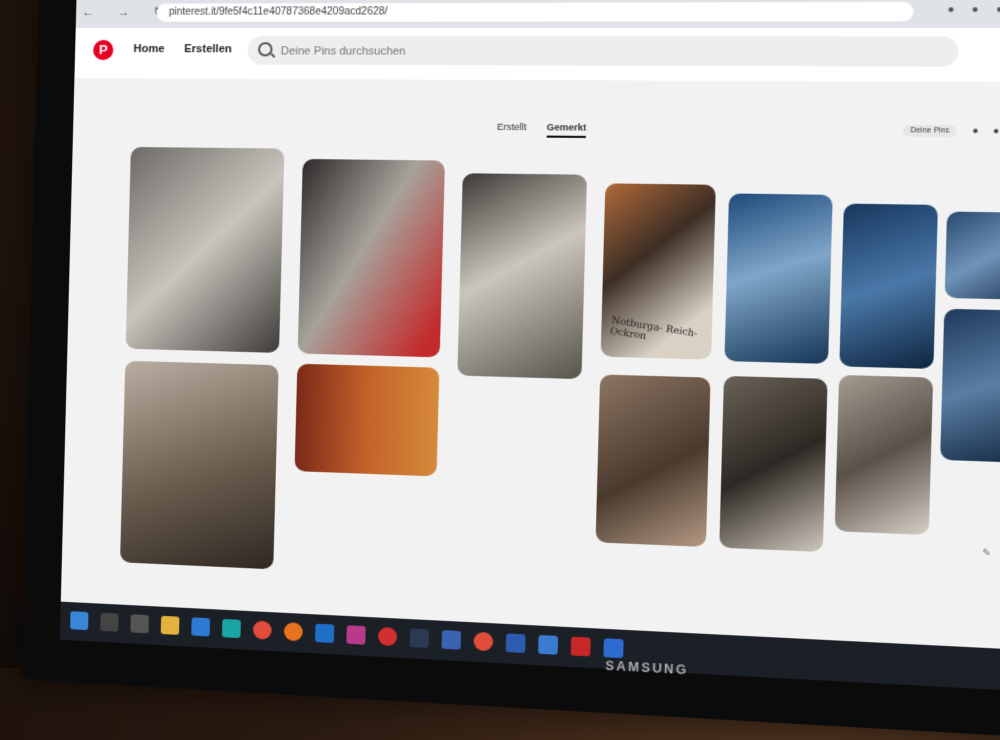  What do you see at coordinates (139, 623) in the screenshot?
I see `task-view-icon` at bounding box center [139, 623].